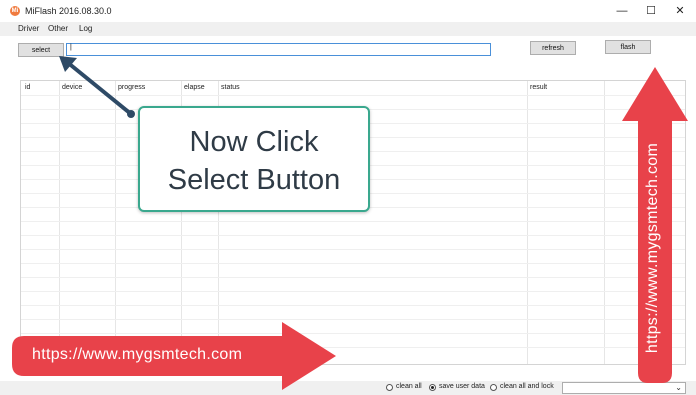 The height and width of the screenshot is (395, 696). What do you see at coordinates (527, 386) in the screenshot?
I see `clean-all-and-lock-label: clean all and lock` at bounding box center [527, 386].